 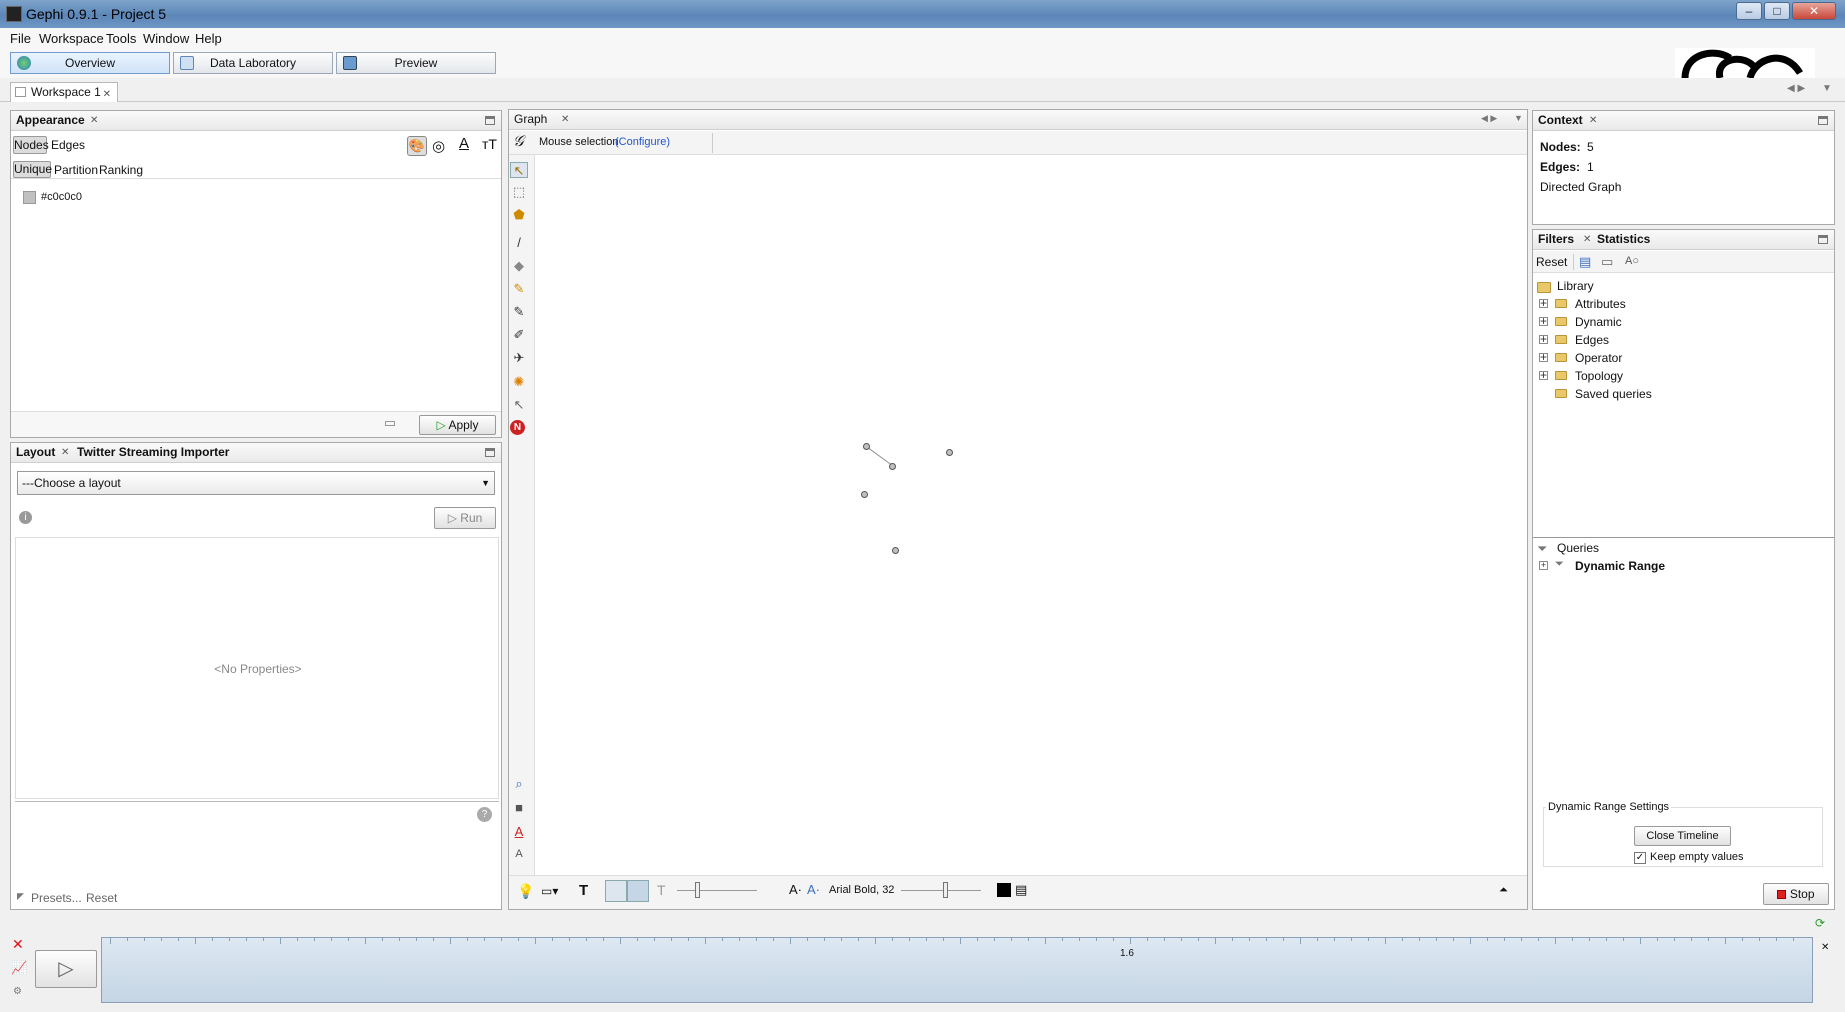 I want to click on tab-nodes: Nodes, so click(x=31, y=145).